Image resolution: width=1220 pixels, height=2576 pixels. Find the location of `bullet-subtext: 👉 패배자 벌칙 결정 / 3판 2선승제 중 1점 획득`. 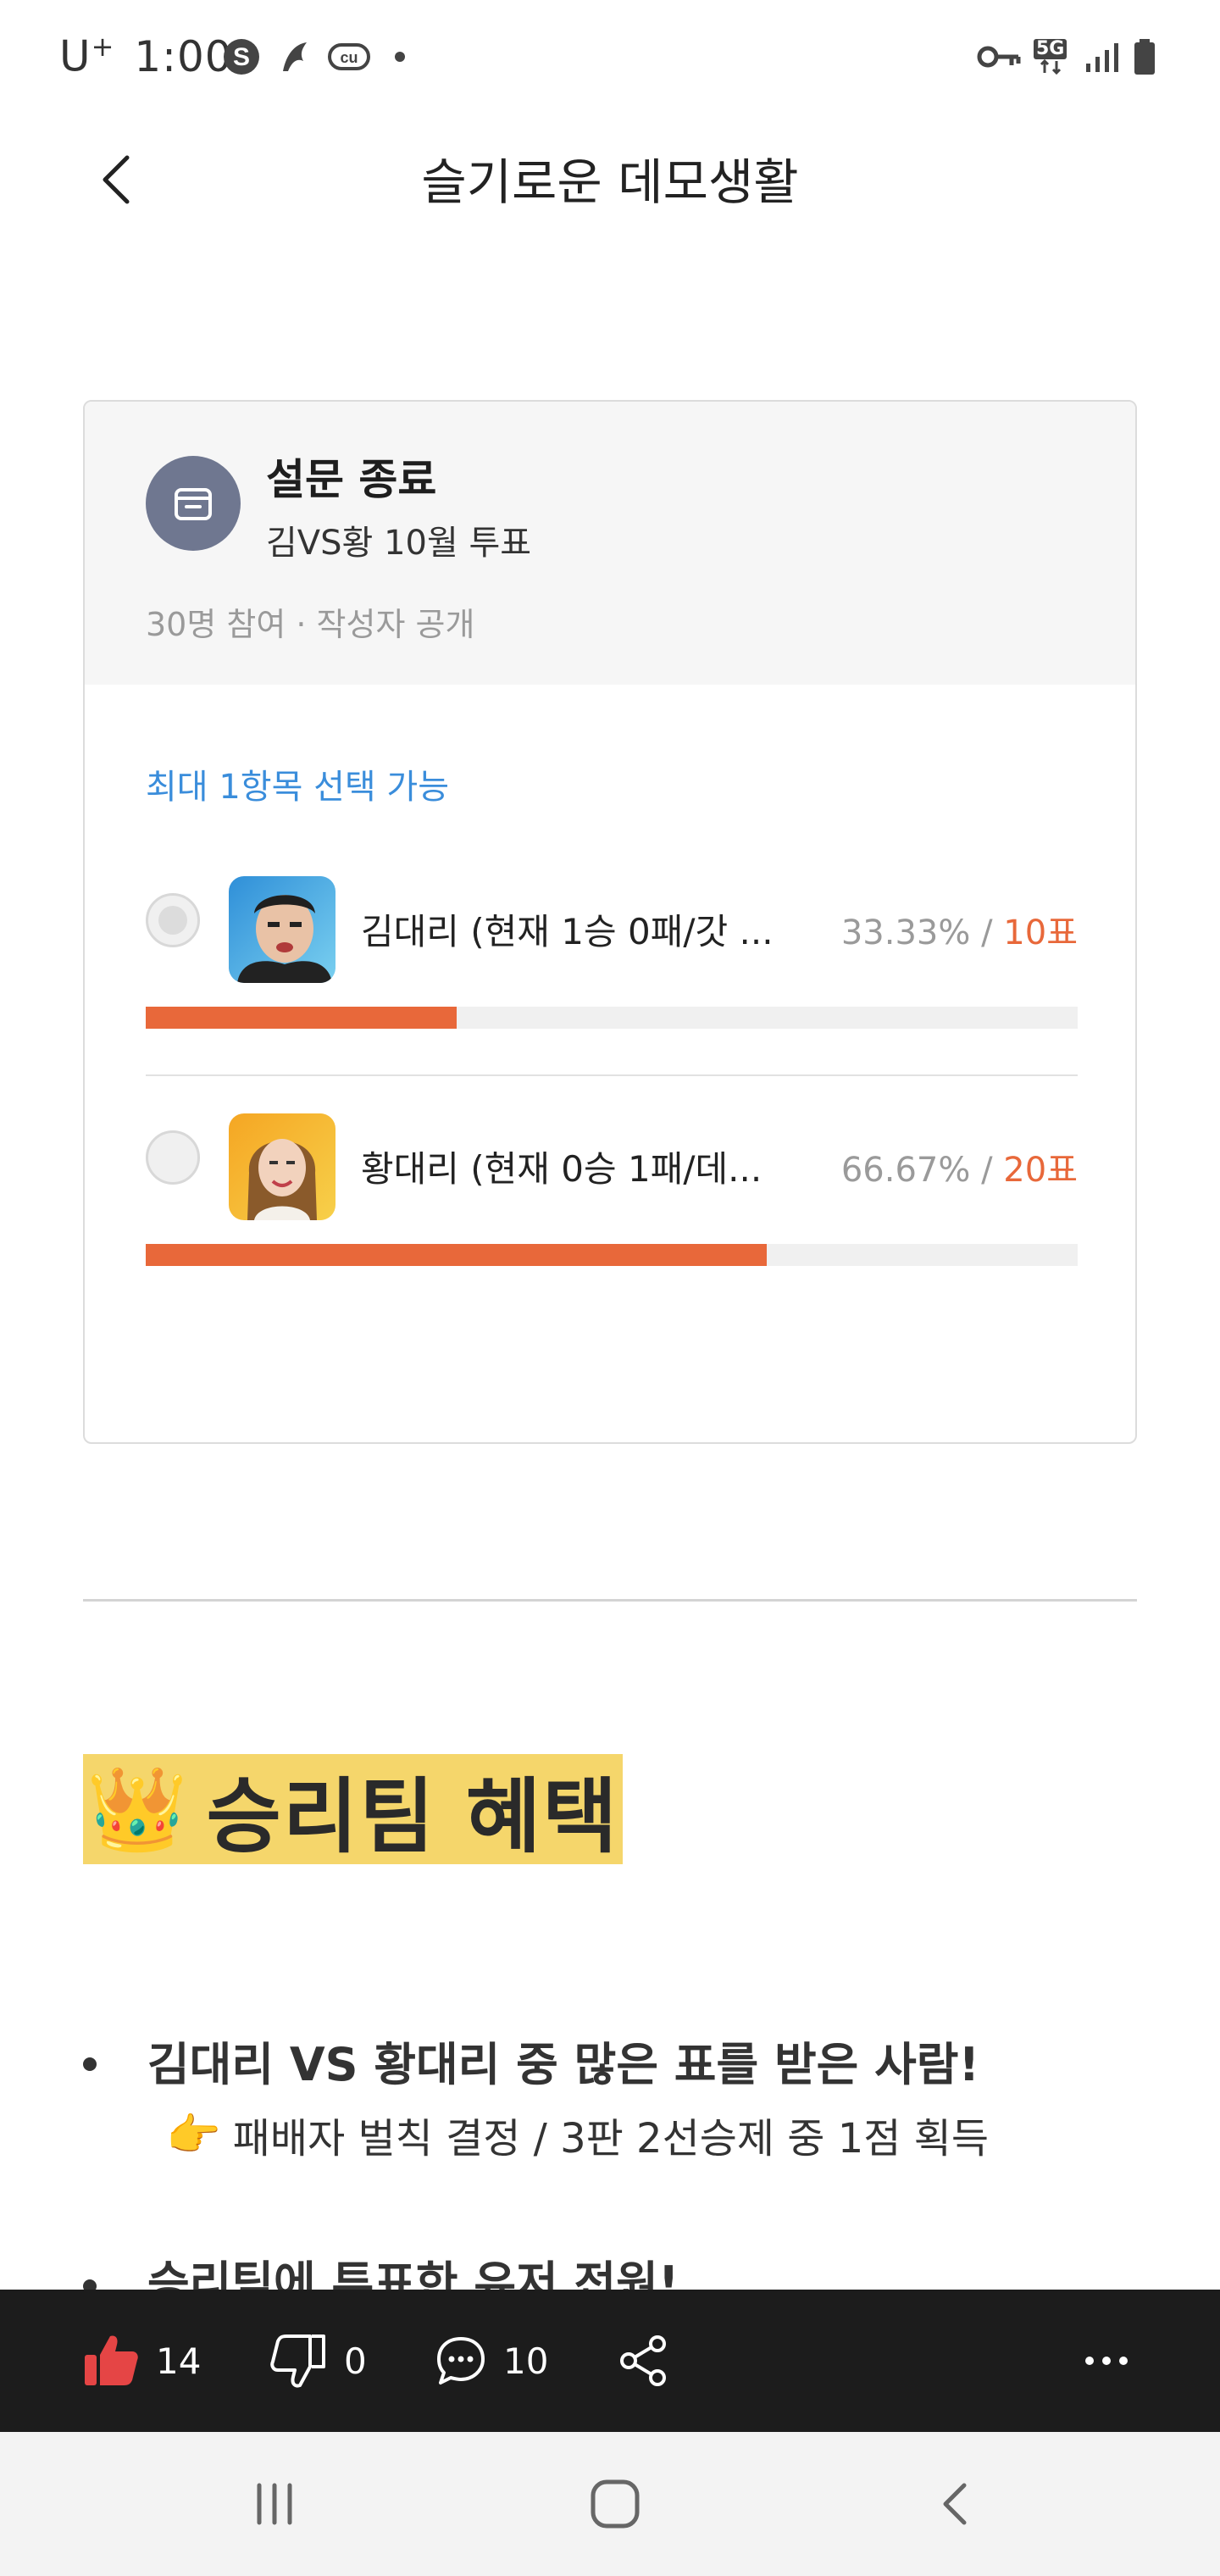

bullet-subtext: 👉 패배자 벌칙 결정 / 3판 2선승제 중 1점 획득 is located at coordinates (578, 2136).